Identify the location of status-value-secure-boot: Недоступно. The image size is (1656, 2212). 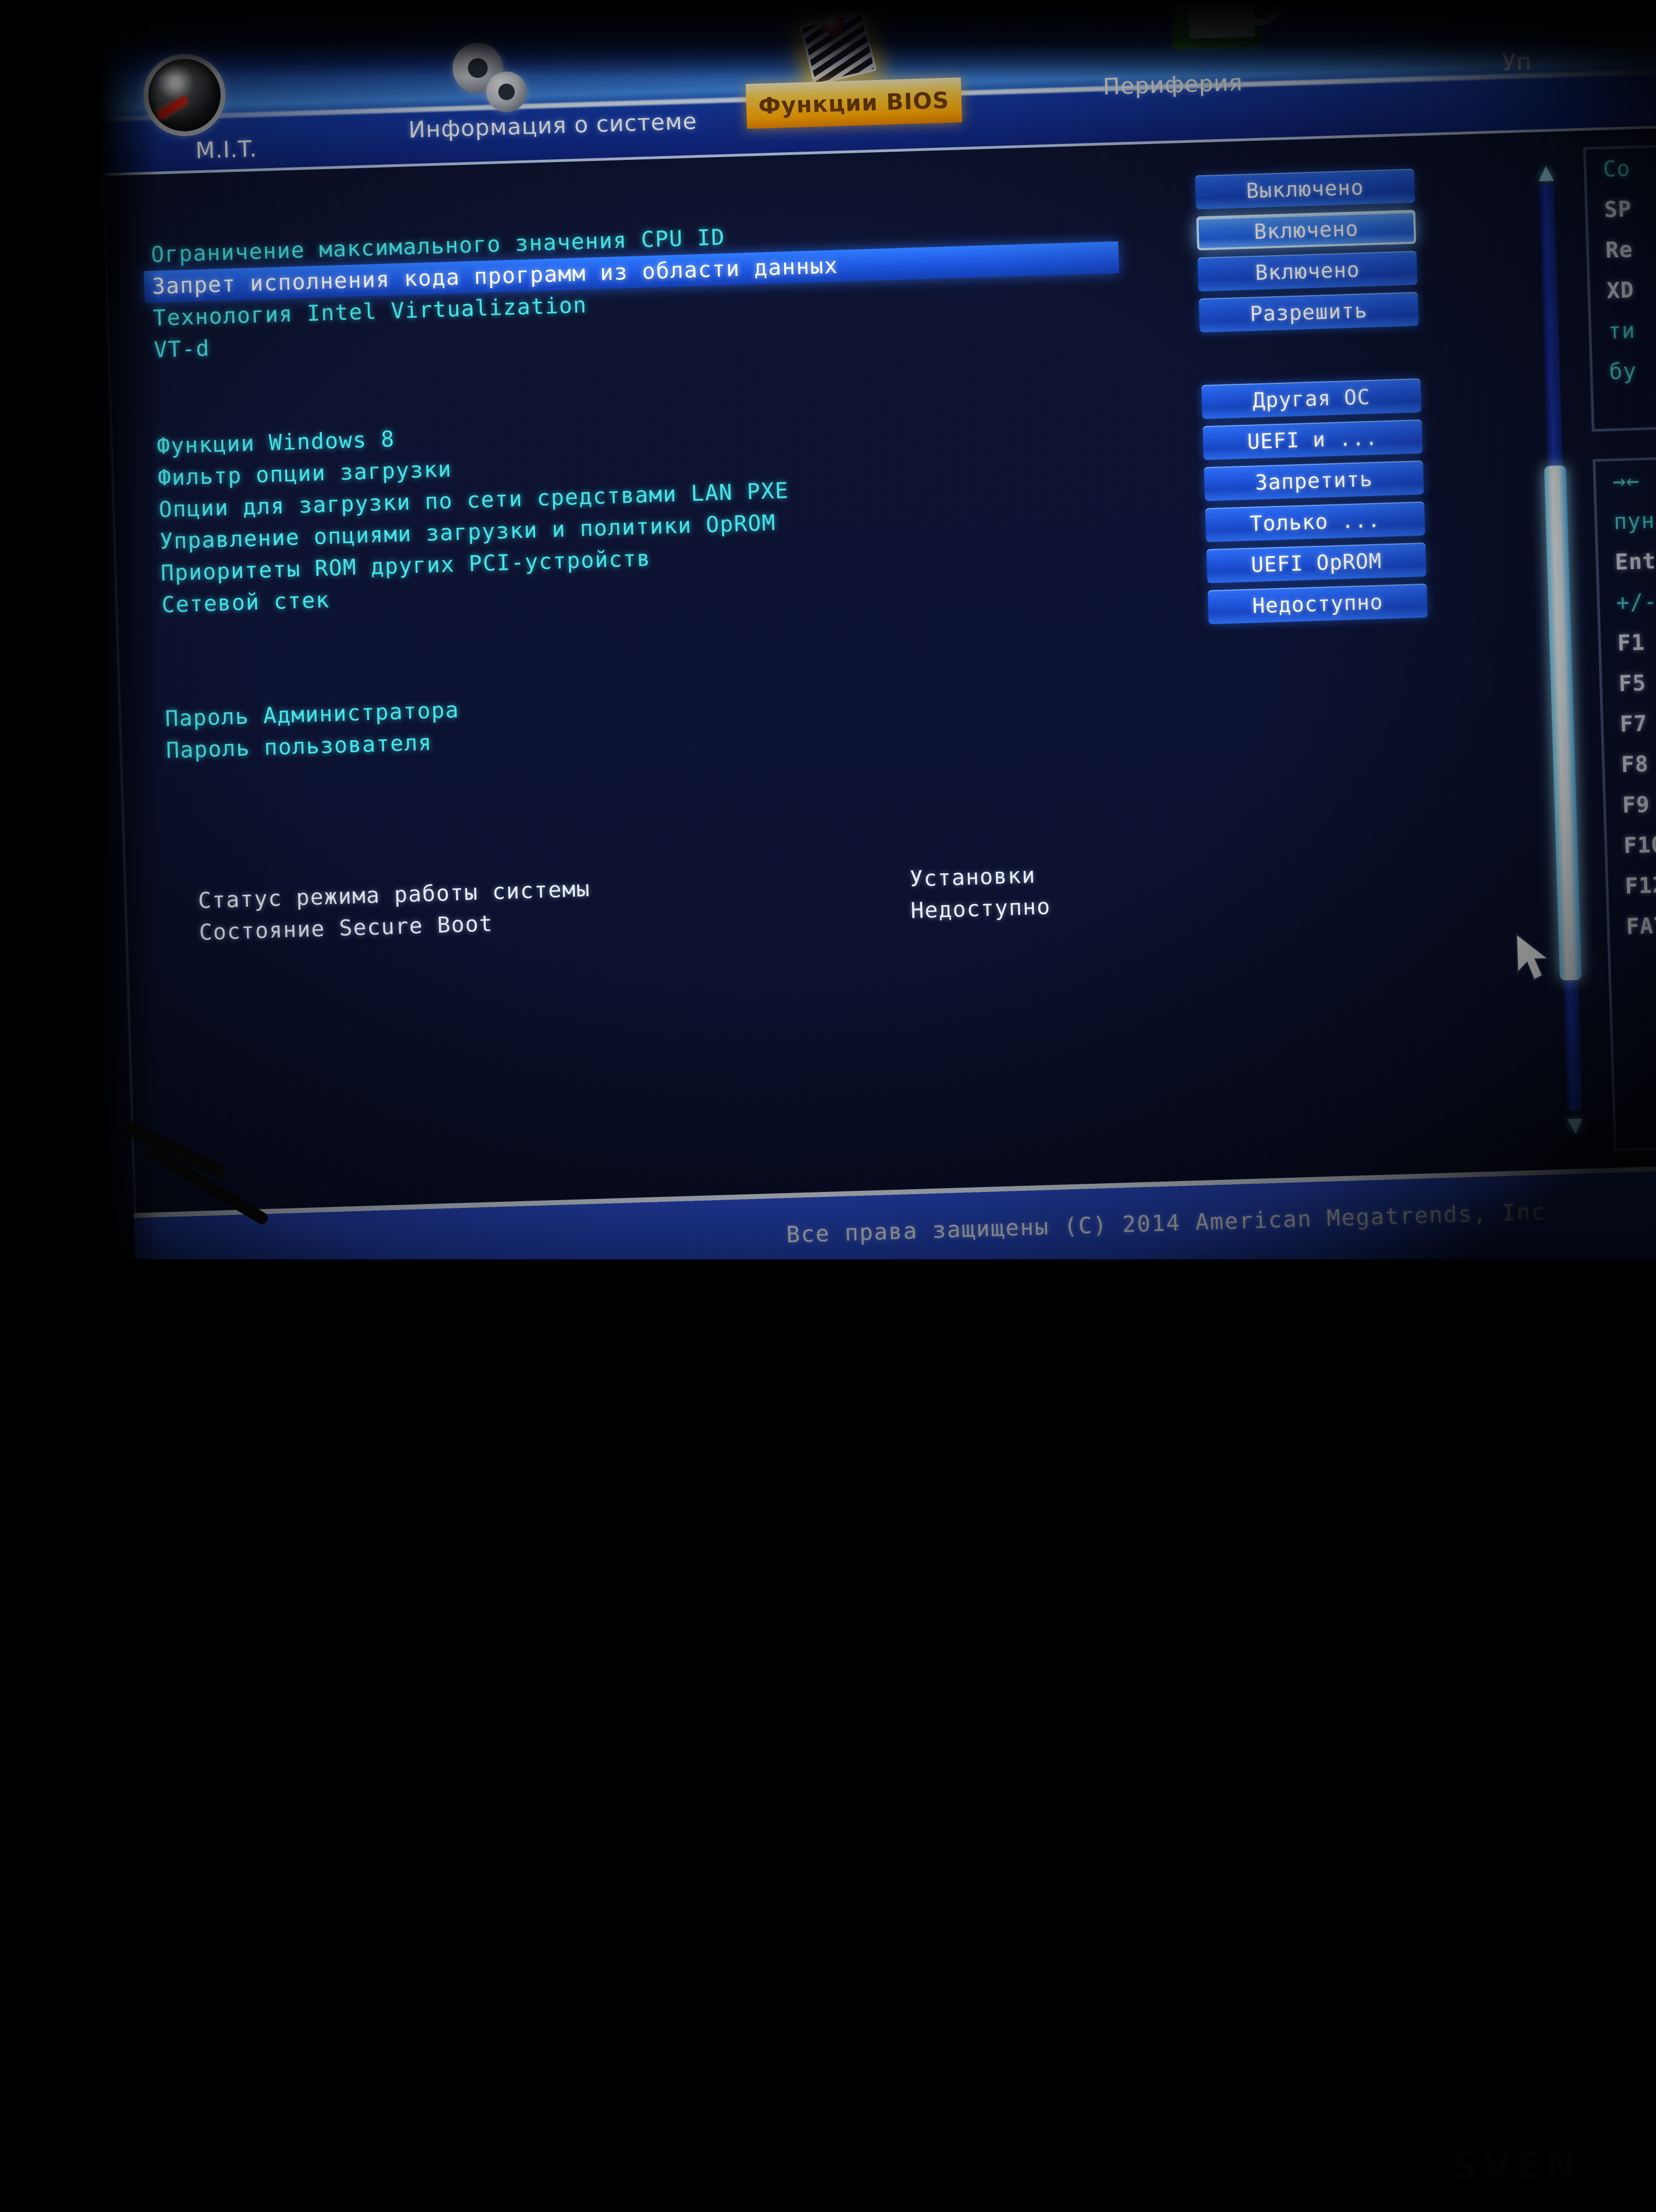
(980, 909).